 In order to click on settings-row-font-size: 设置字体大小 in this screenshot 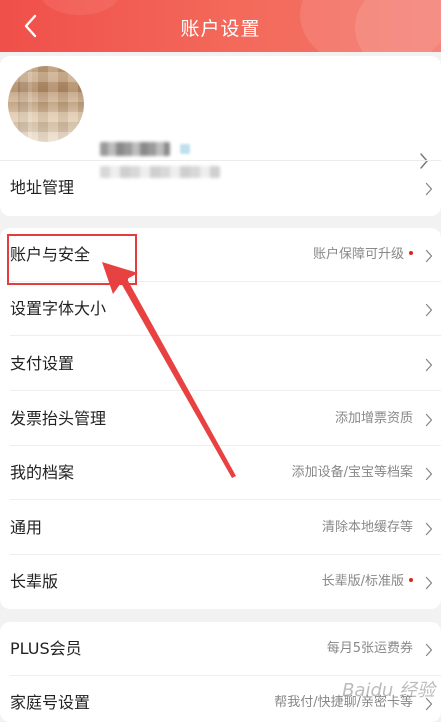, I will do `click(220, 309)`.